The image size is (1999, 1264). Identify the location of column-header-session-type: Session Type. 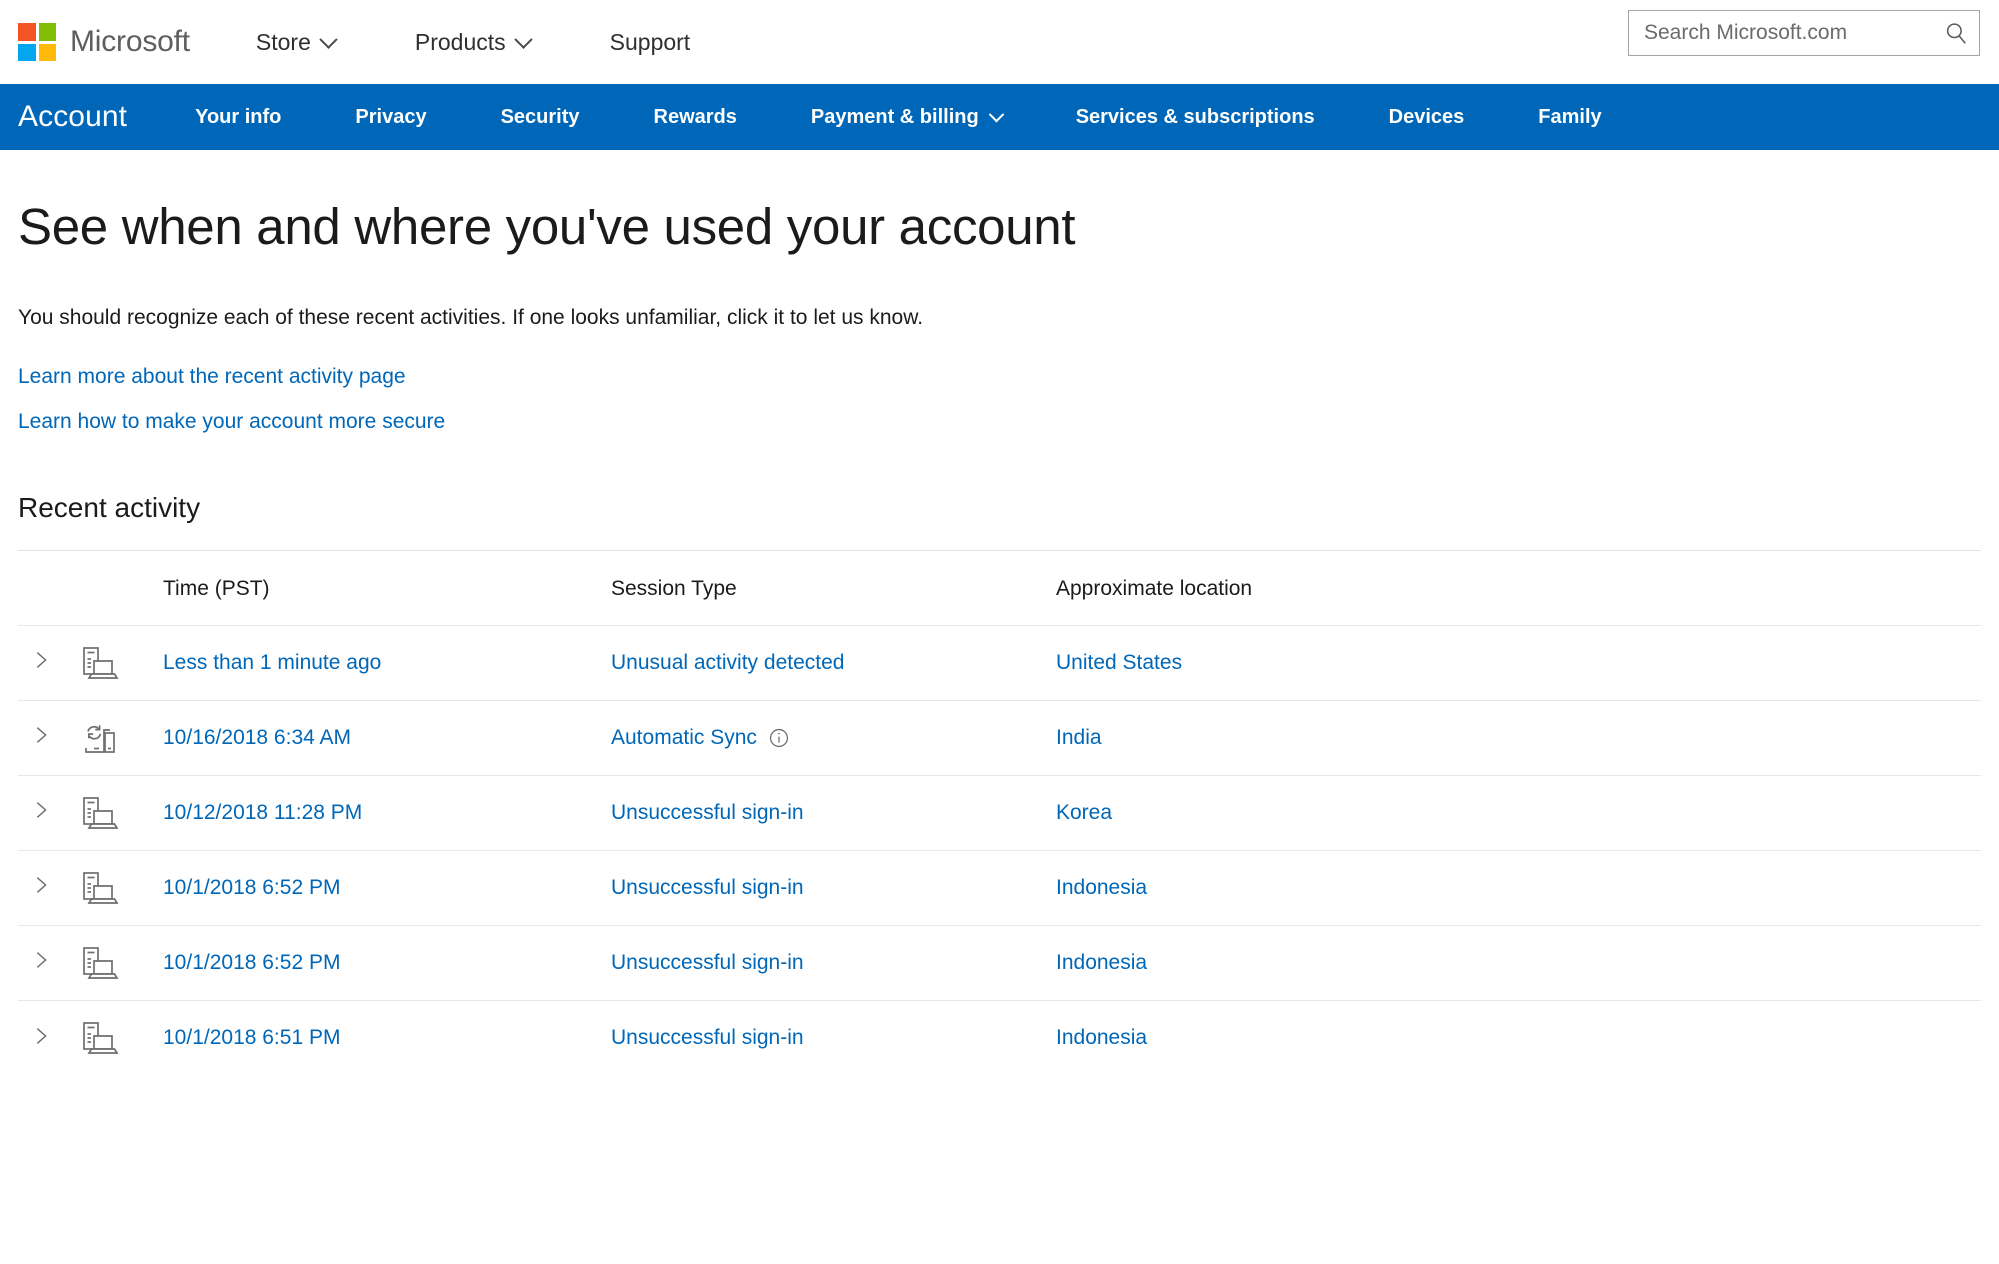
(833, 587).